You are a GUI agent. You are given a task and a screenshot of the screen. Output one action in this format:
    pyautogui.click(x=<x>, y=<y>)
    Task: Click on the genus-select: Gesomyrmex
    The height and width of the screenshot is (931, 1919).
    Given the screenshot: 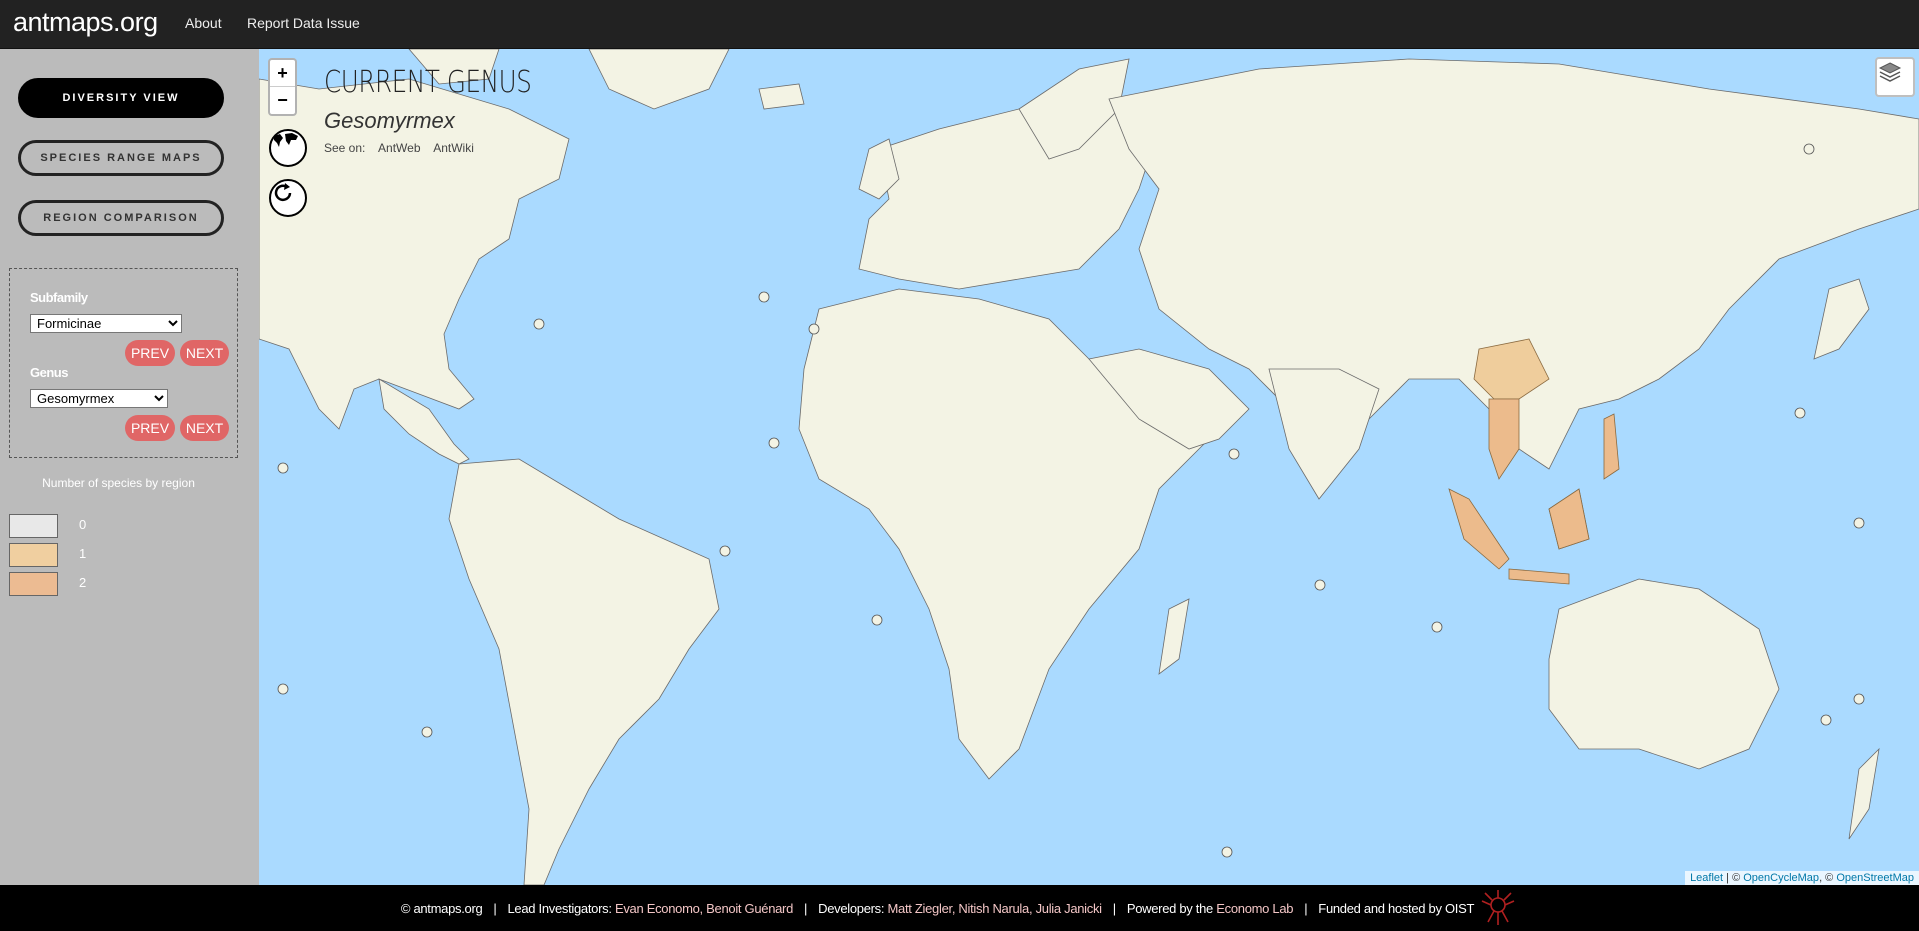 What is the action you would take?
    pyautogui.click(x=99, y=398)
    